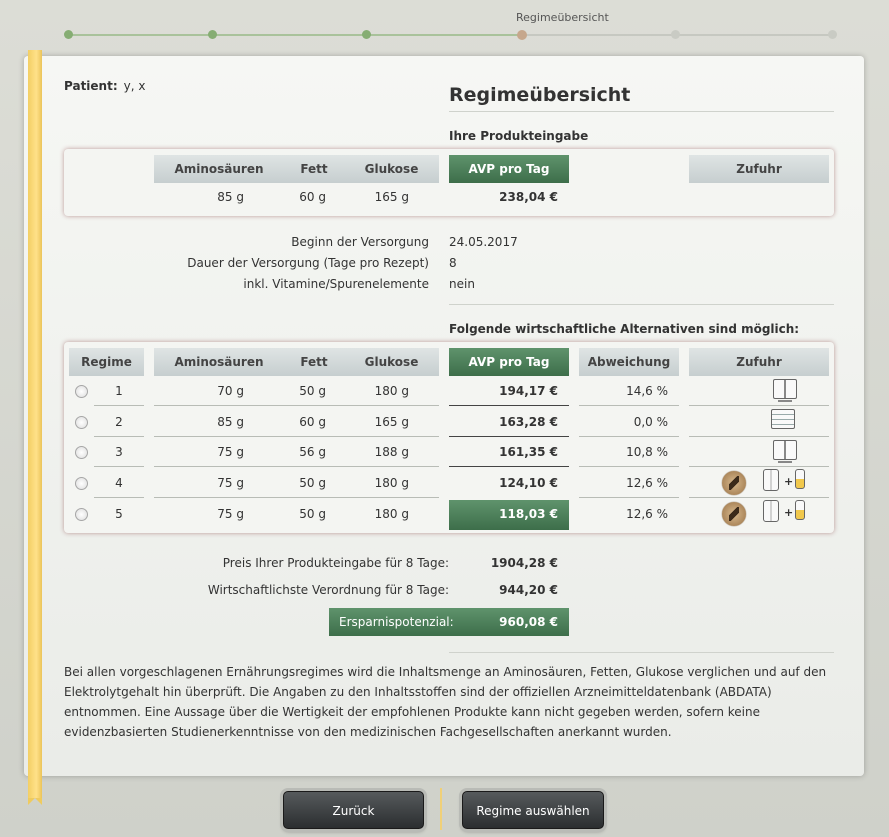 This screenshot has height=837, width=889. What do you see at coordinates (562, 17) in the screenshot?
I see `progress-current-label: Regimeübersicht` at bounding box center [562, 17].